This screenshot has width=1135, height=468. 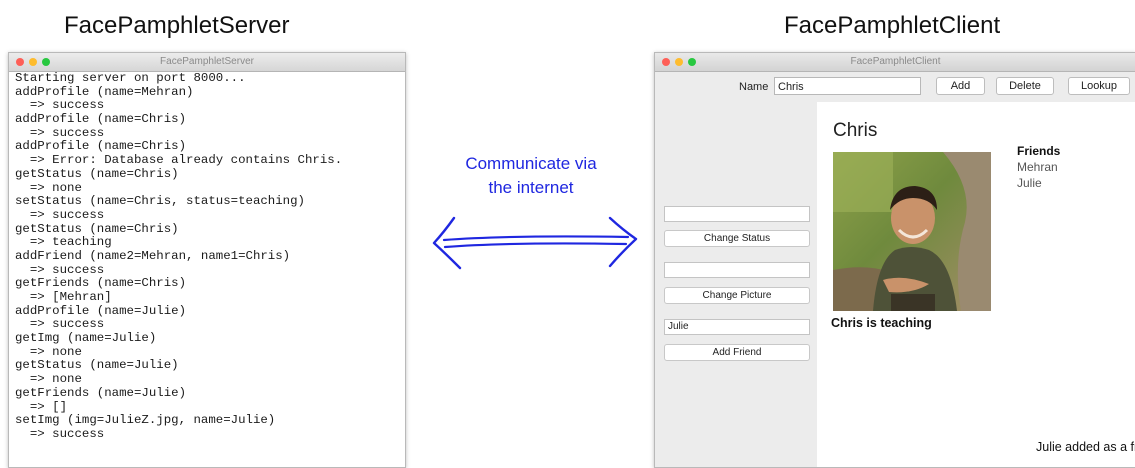 What do you see at coordinates (737, 238) in the screenshot?
I see `change-status-button: Change Status` at bounding box center [737, 238].